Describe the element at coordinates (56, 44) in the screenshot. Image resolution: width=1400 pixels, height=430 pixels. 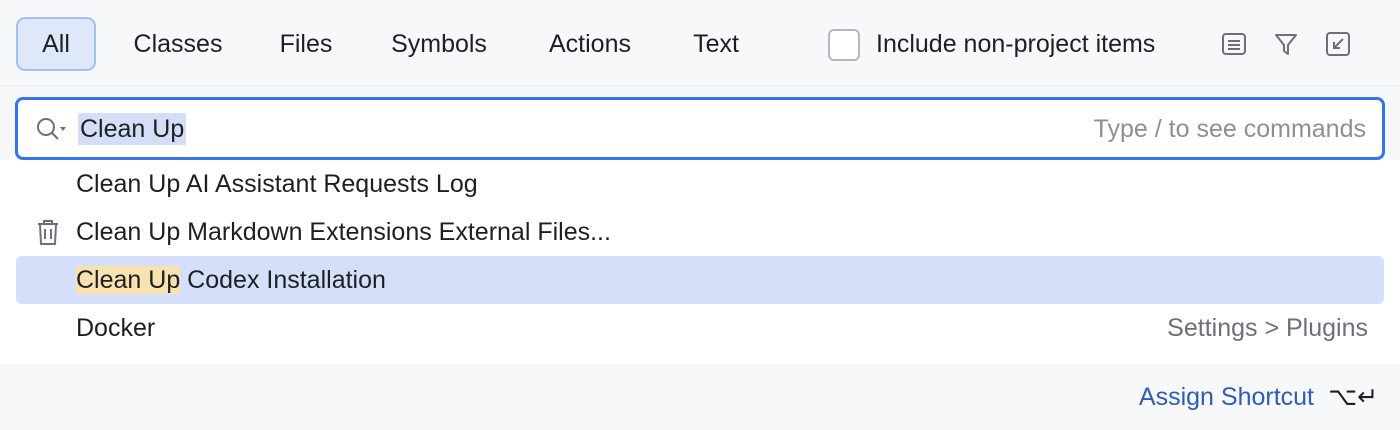
I see `tab-all: All` at that location.